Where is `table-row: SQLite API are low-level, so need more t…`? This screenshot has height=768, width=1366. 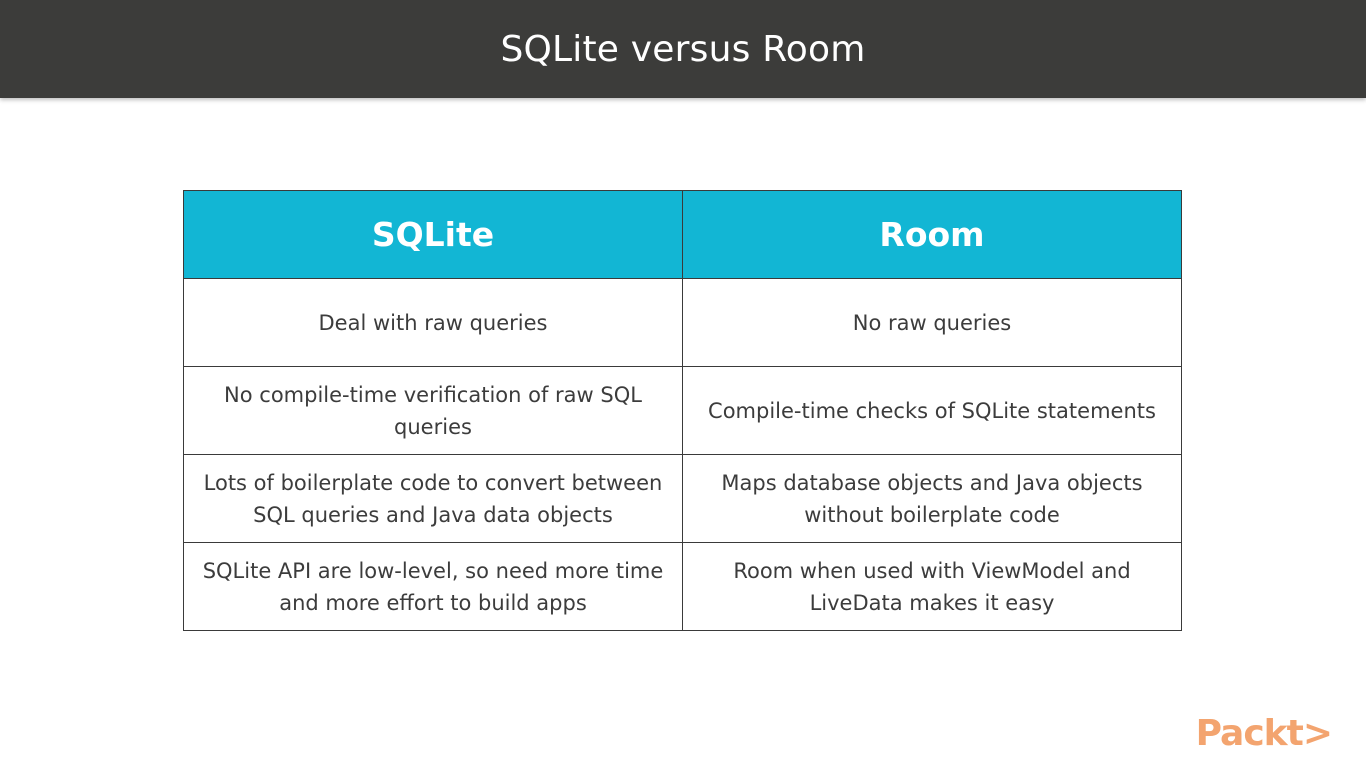
table-row: SQLite API are low-level, so need more t… is located at coordinates (682, 586).